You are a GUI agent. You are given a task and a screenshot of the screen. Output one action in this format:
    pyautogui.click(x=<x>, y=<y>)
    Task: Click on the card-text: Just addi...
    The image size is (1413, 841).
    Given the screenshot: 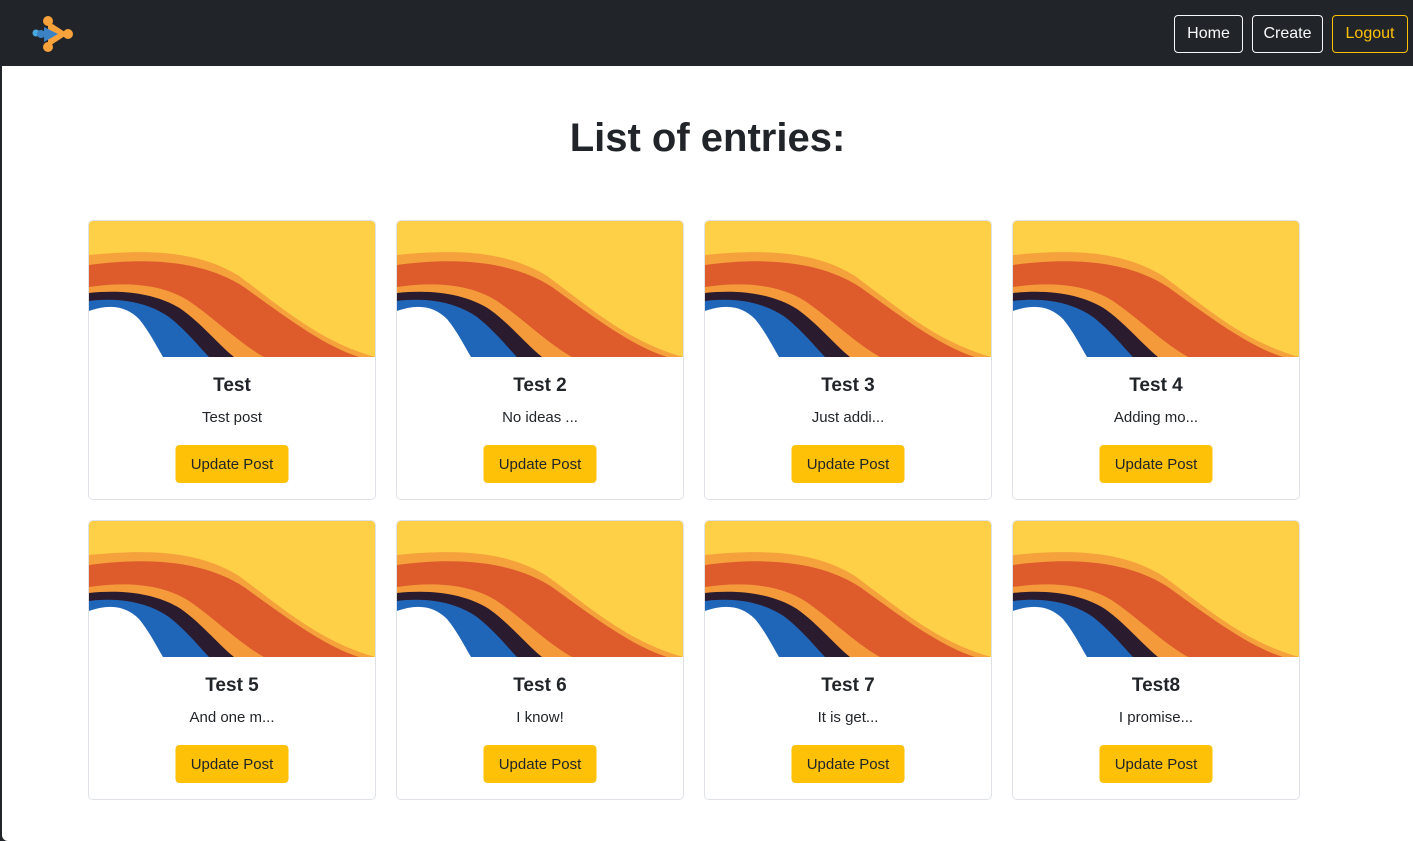 What is the action you would take?
    pyautogui.click(x=848, y=417)
    